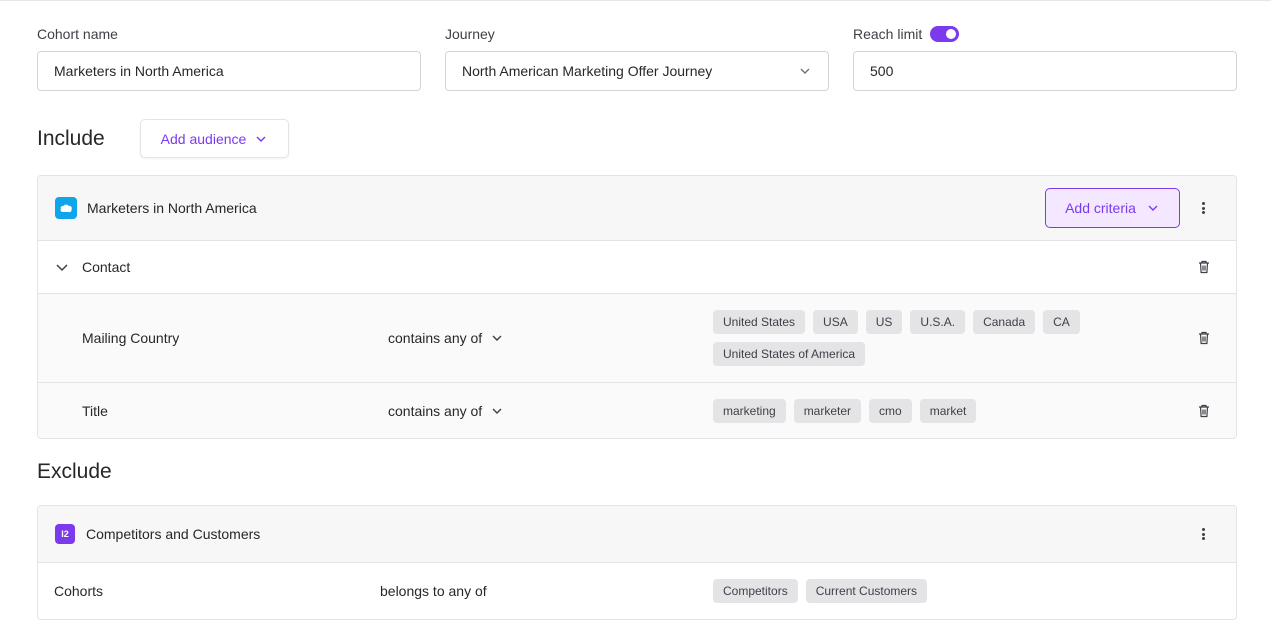  Describe the element at coordinates (71, 138) in the screenshot. I see `include-heading: Include` at that location.